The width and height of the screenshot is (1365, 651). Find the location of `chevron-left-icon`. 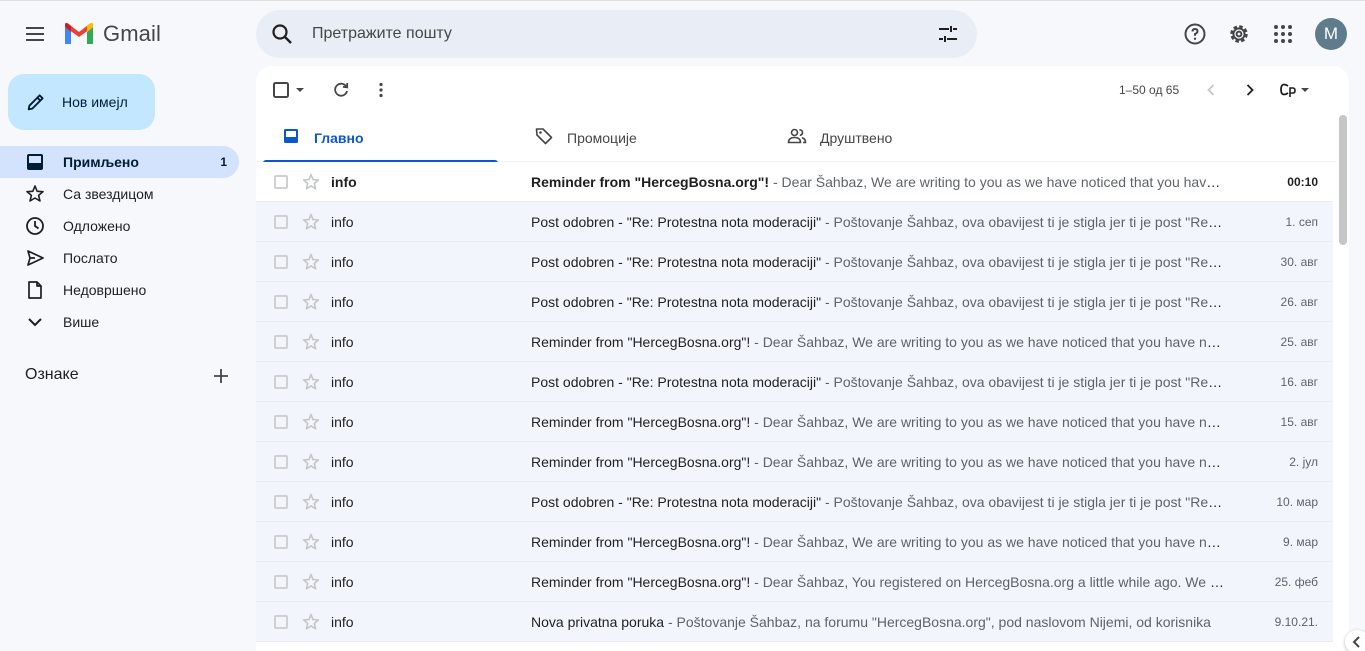

chevron-left-icon is located at coordinates (1211, 90).